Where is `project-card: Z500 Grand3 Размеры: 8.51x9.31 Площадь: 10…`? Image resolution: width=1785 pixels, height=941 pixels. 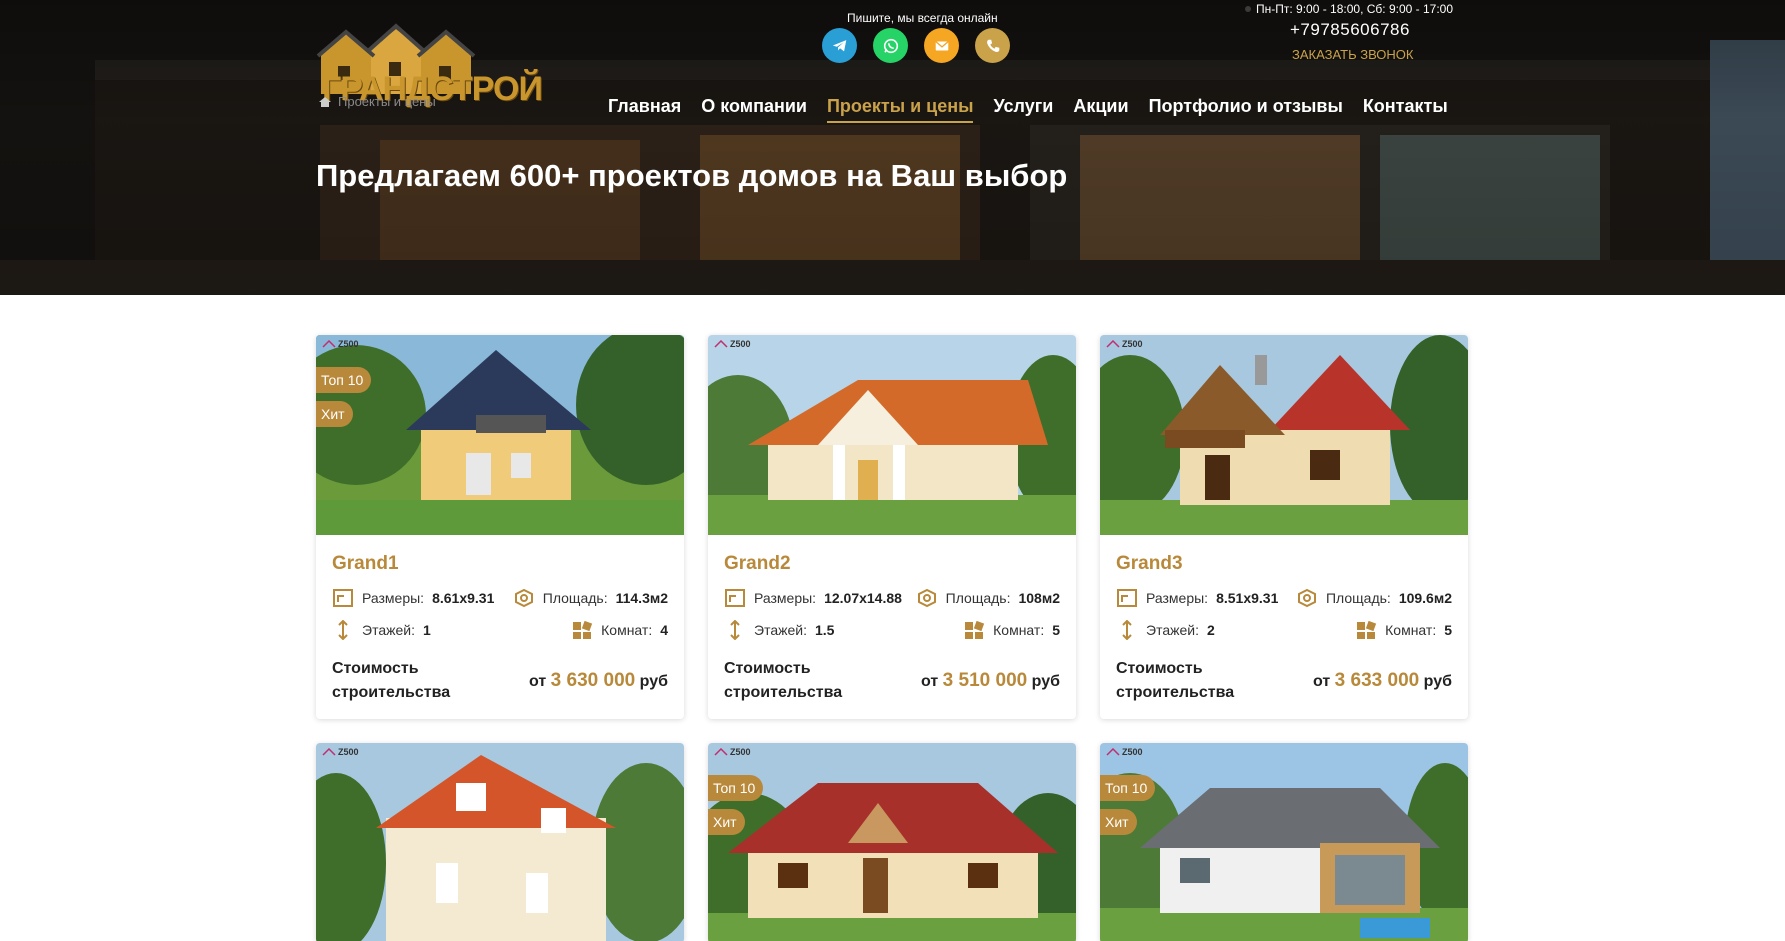
project-card: Z500 Grand3 Размеры: 8.51x9.31 Площадь: 10… is located at coordinates (1284, 527).